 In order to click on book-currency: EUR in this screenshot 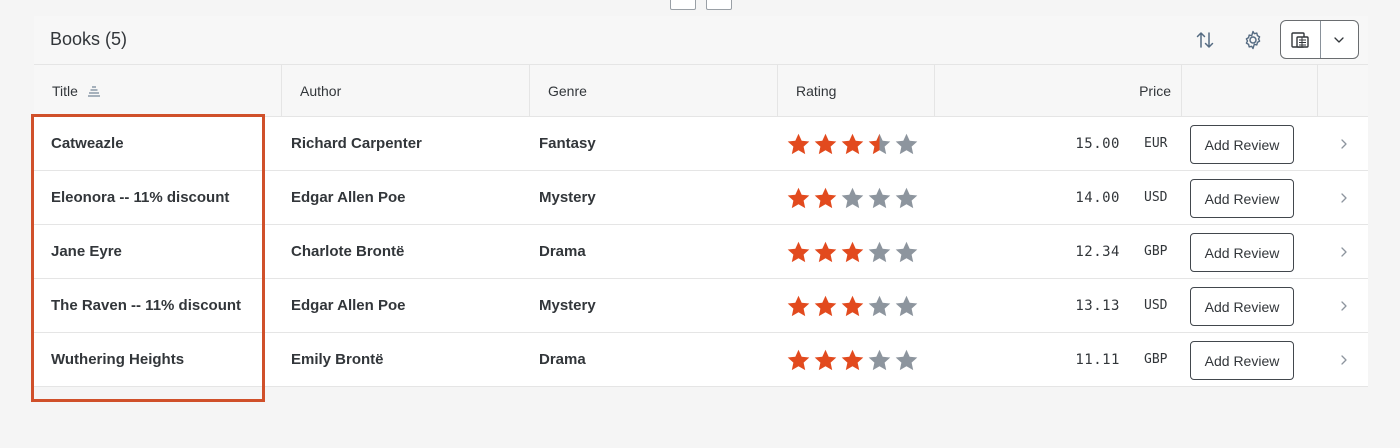, I will do `click(1156, 143)`.